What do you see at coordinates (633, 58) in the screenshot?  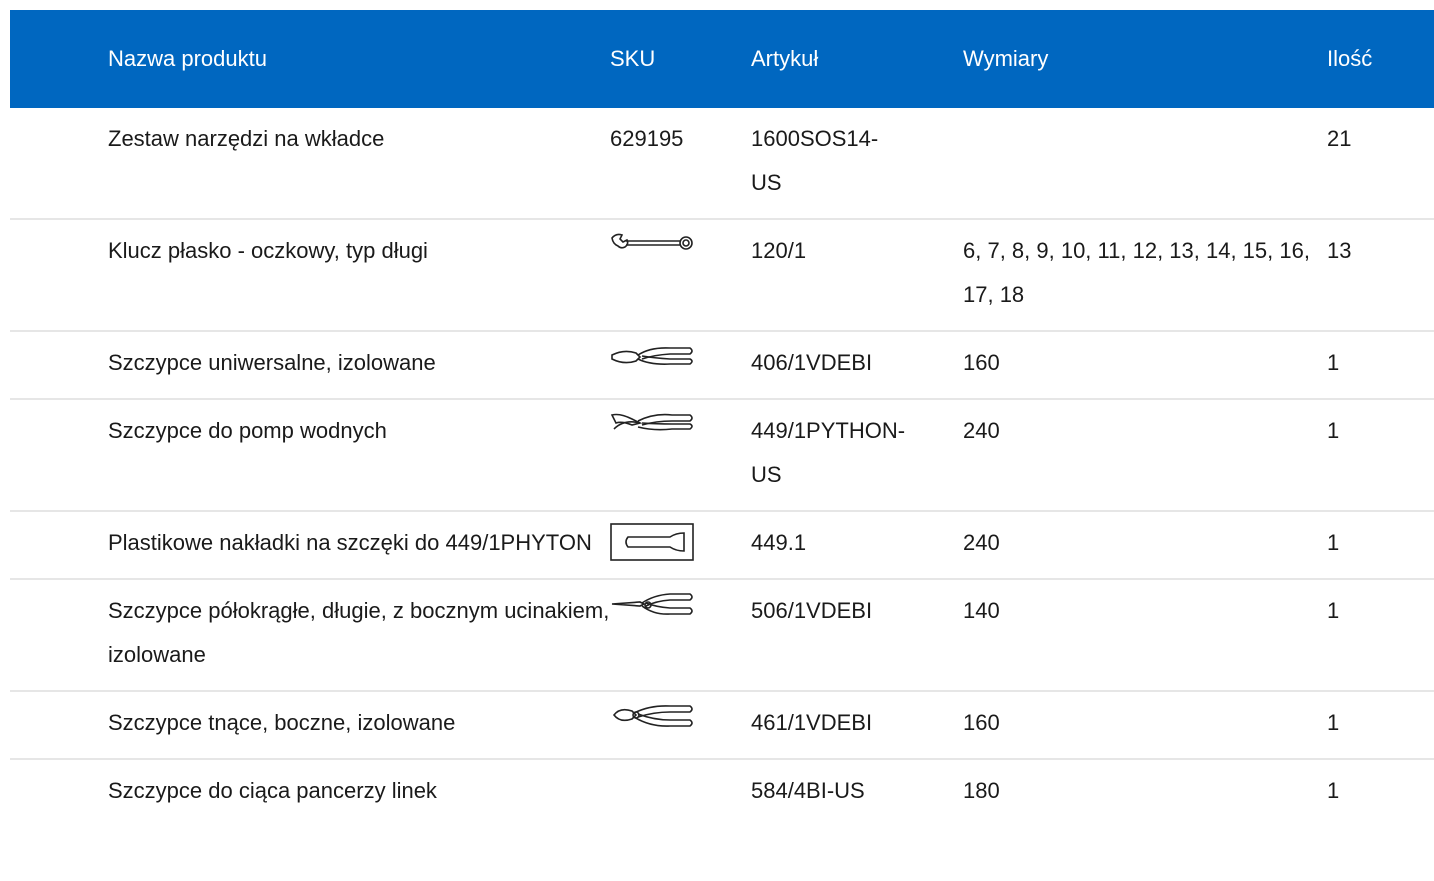 I see `header-sku: SKU` at bounding box center [633, 58].